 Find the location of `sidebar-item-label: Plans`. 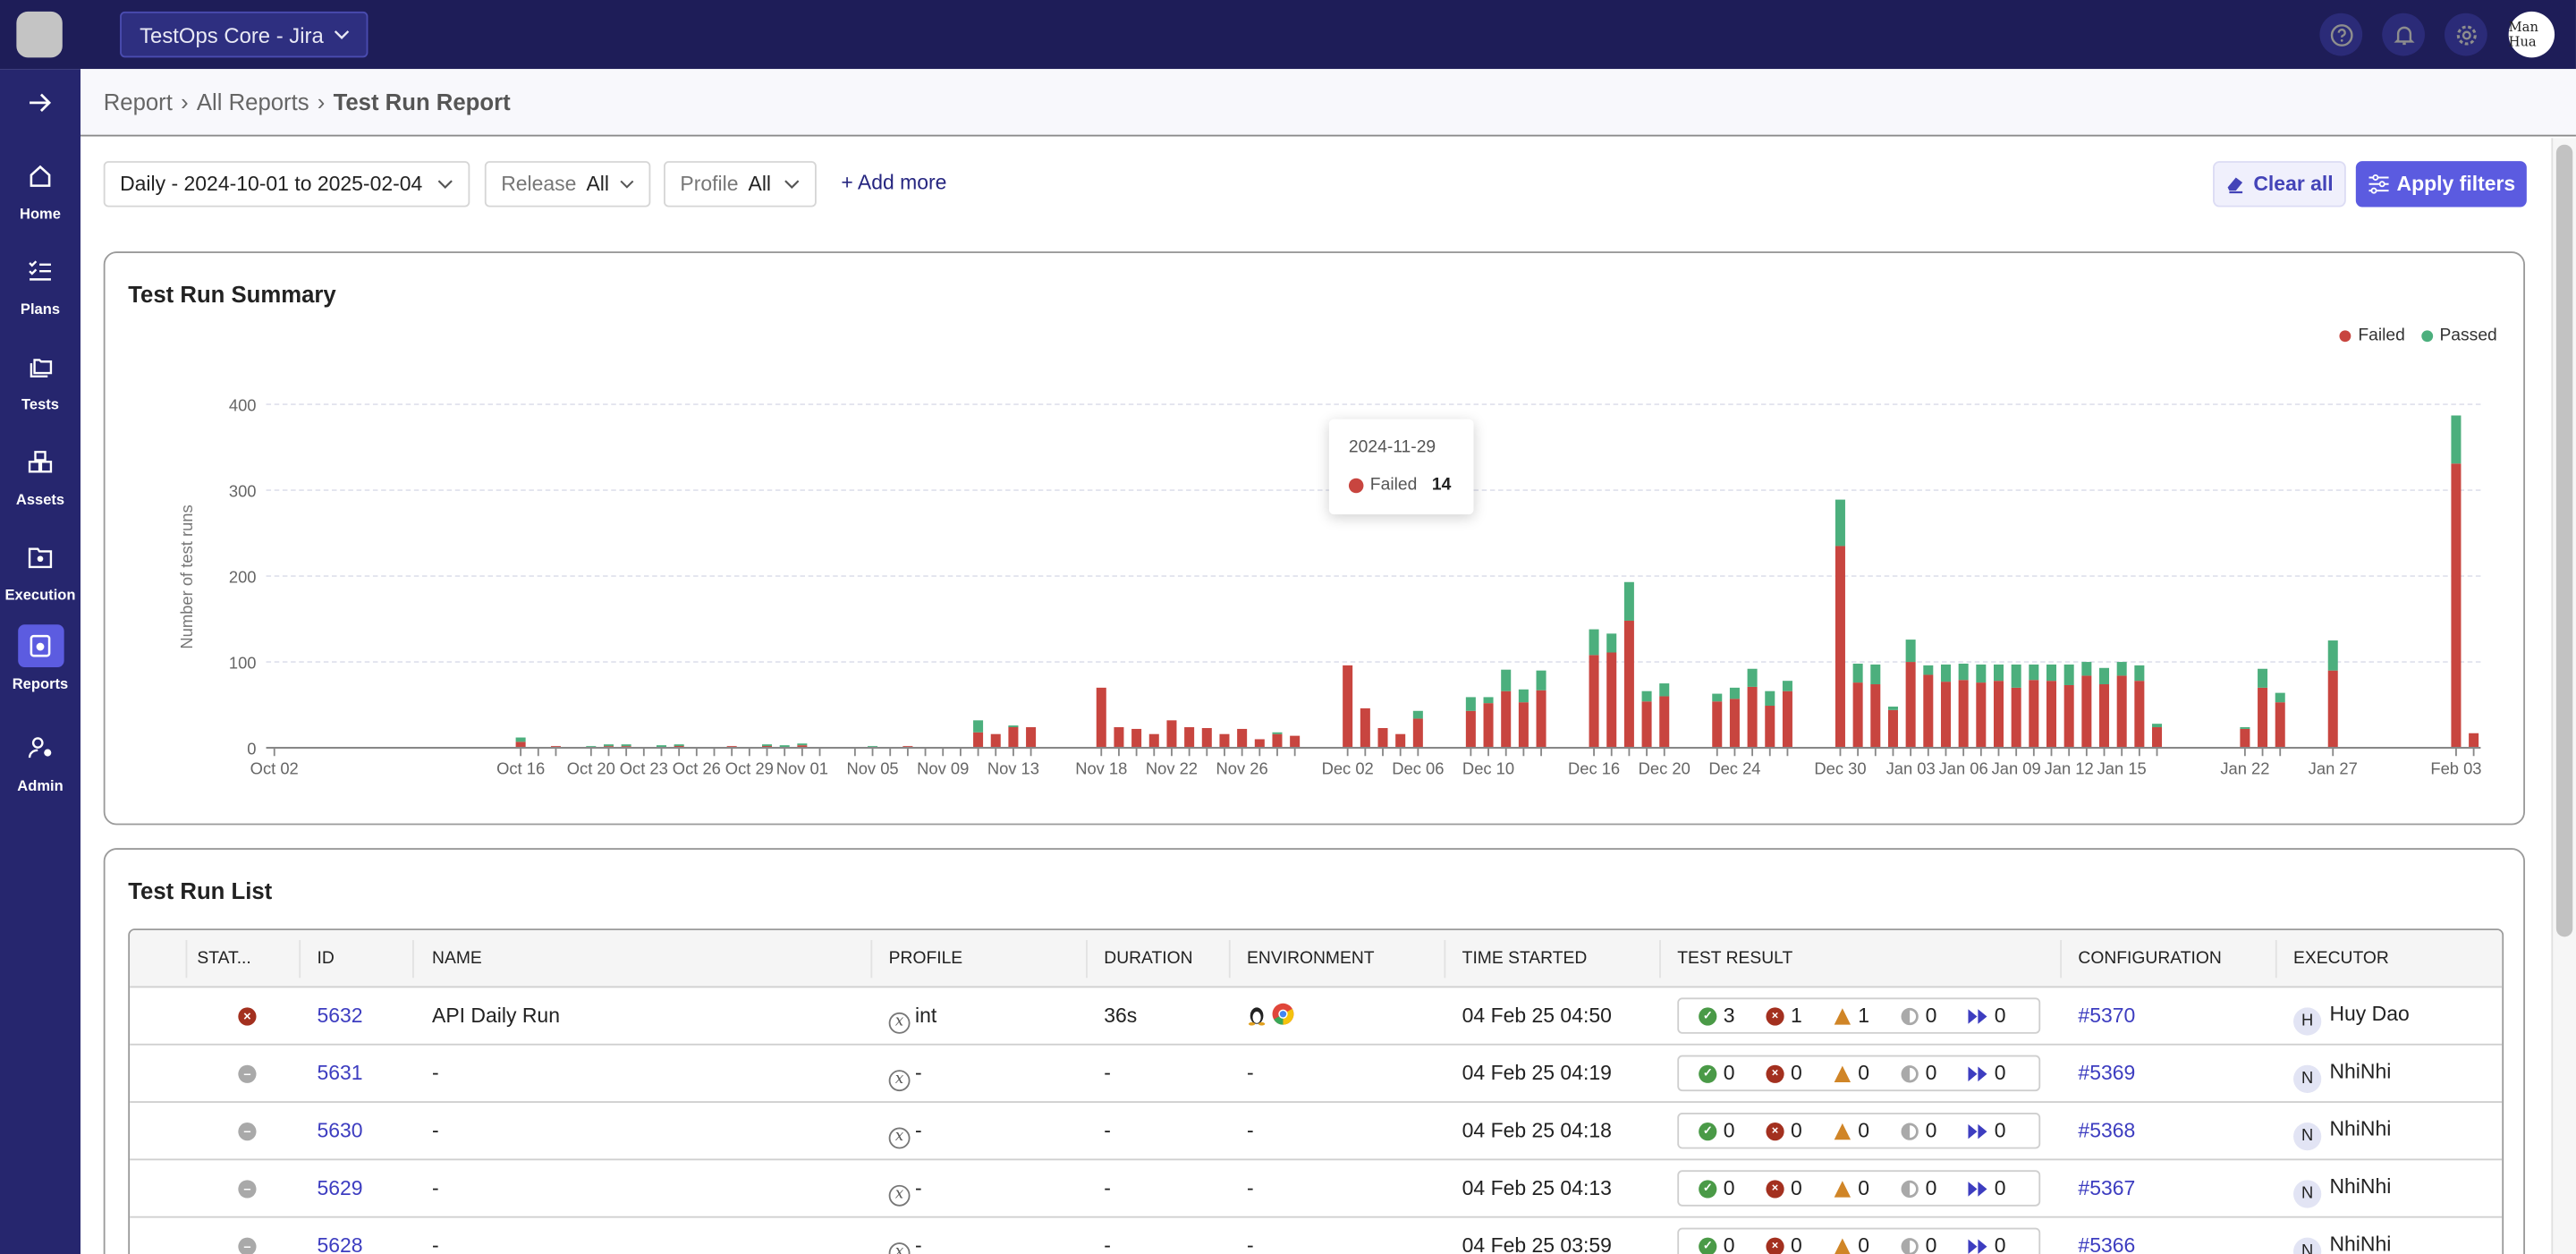

sidebar-item-label: Plans is located at coordinates (40, 309).